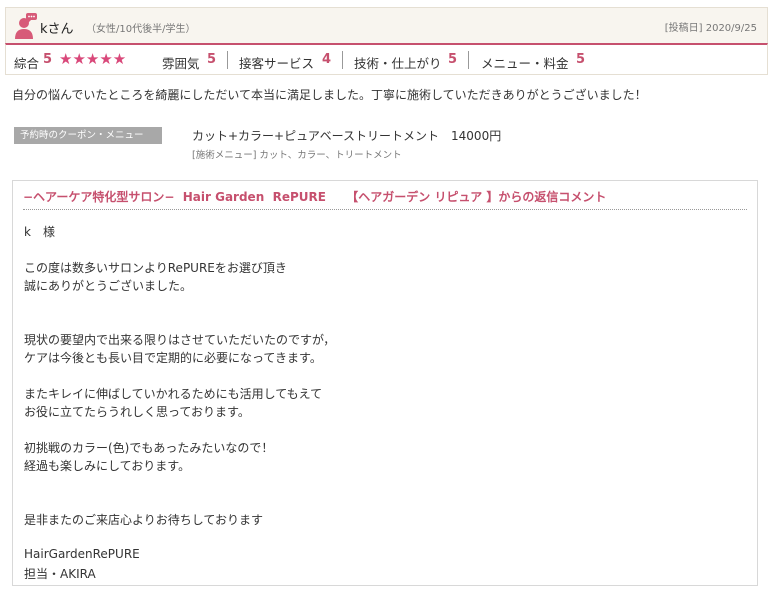 The image size is (781, 605). What do you see at coordinates (398, 63) in the screenshot?
I see `rating-skill-label: 技術・仕上がり` at bounding box center [398, 63].